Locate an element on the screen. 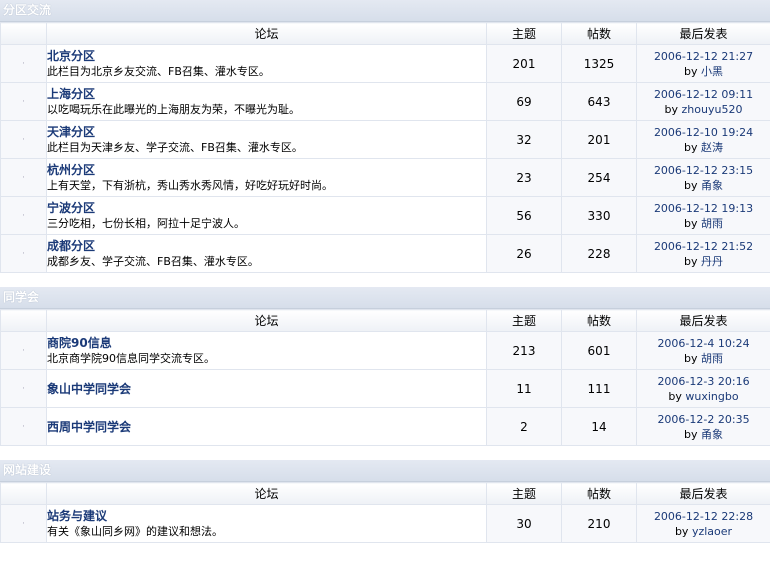  forum-cell: 北京分区 此栏目为北京乡友交流、FB召集、灌水专区。 is located at coordinates (266, 63).